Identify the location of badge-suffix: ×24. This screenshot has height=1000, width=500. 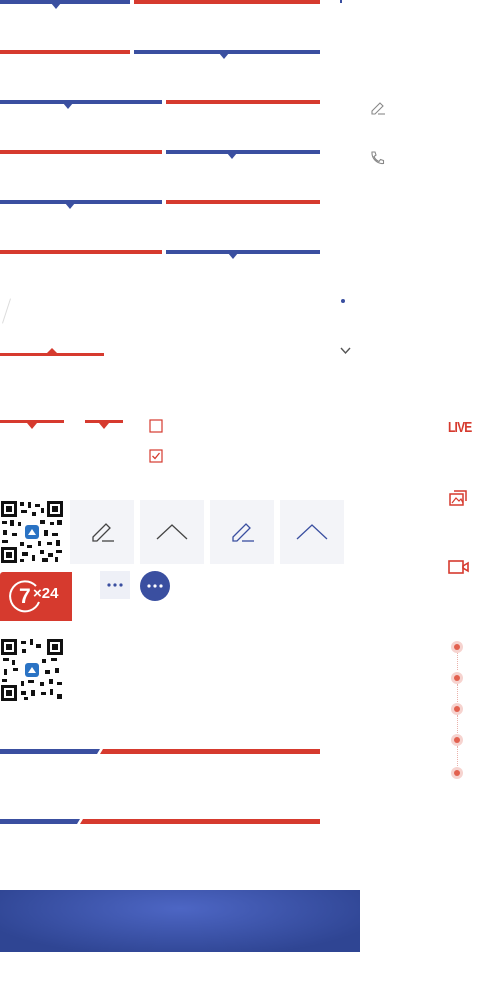
(46, 593).